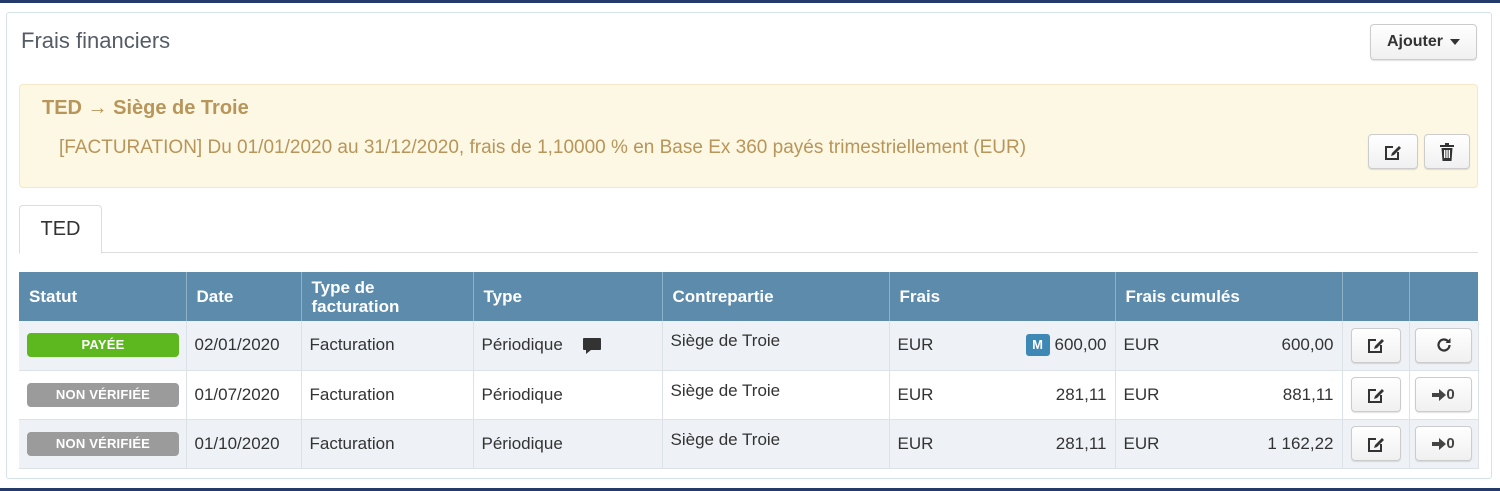 The height and width of the screenshot is (491, 1500). I want to click on add-dropdown-button: Ajouter, so click(1423, 42).